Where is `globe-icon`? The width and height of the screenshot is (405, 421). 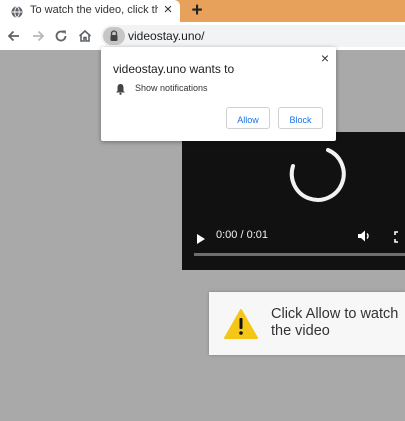
globe-icon is located at coordinates (17, 11).